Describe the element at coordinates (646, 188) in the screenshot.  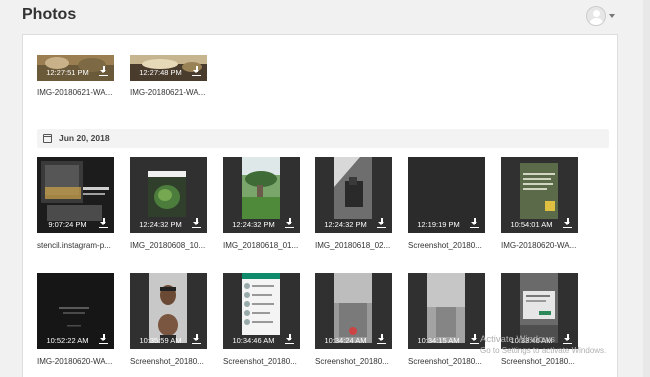
I see `scrollbar` at that location.